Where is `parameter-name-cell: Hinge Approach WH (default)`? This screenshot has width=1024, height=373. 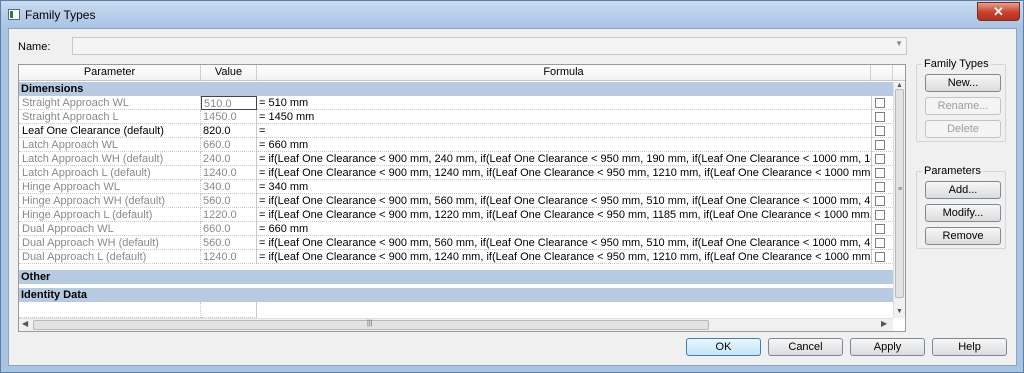
parameter-name-cell: Hinge Approach WH (default) is located at coordinates (110, 201).